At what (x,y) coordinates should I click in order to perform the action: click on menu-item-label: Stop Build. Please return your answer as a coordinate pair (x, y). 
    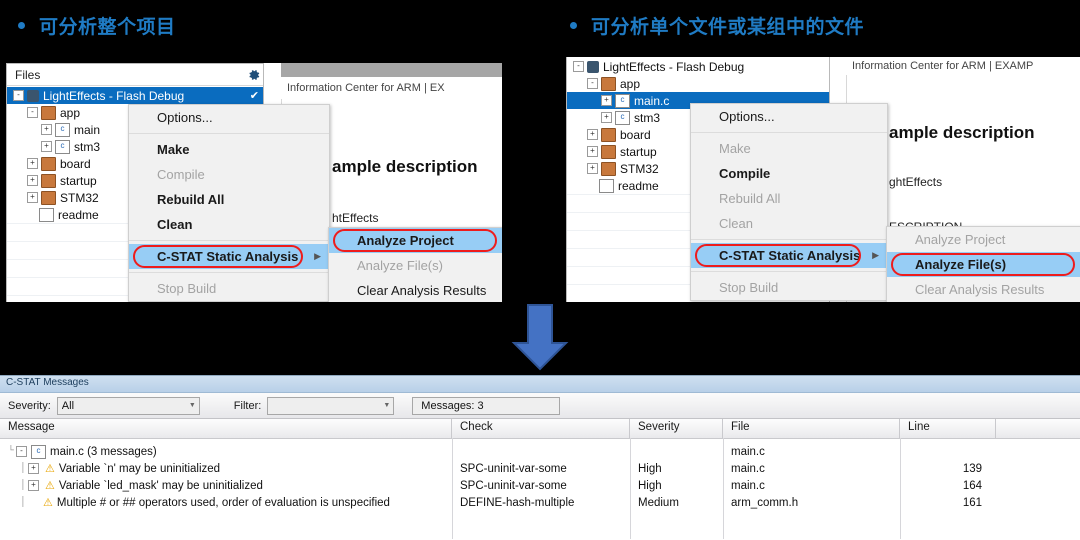
    Looking at the image, I should click on (187, 288).